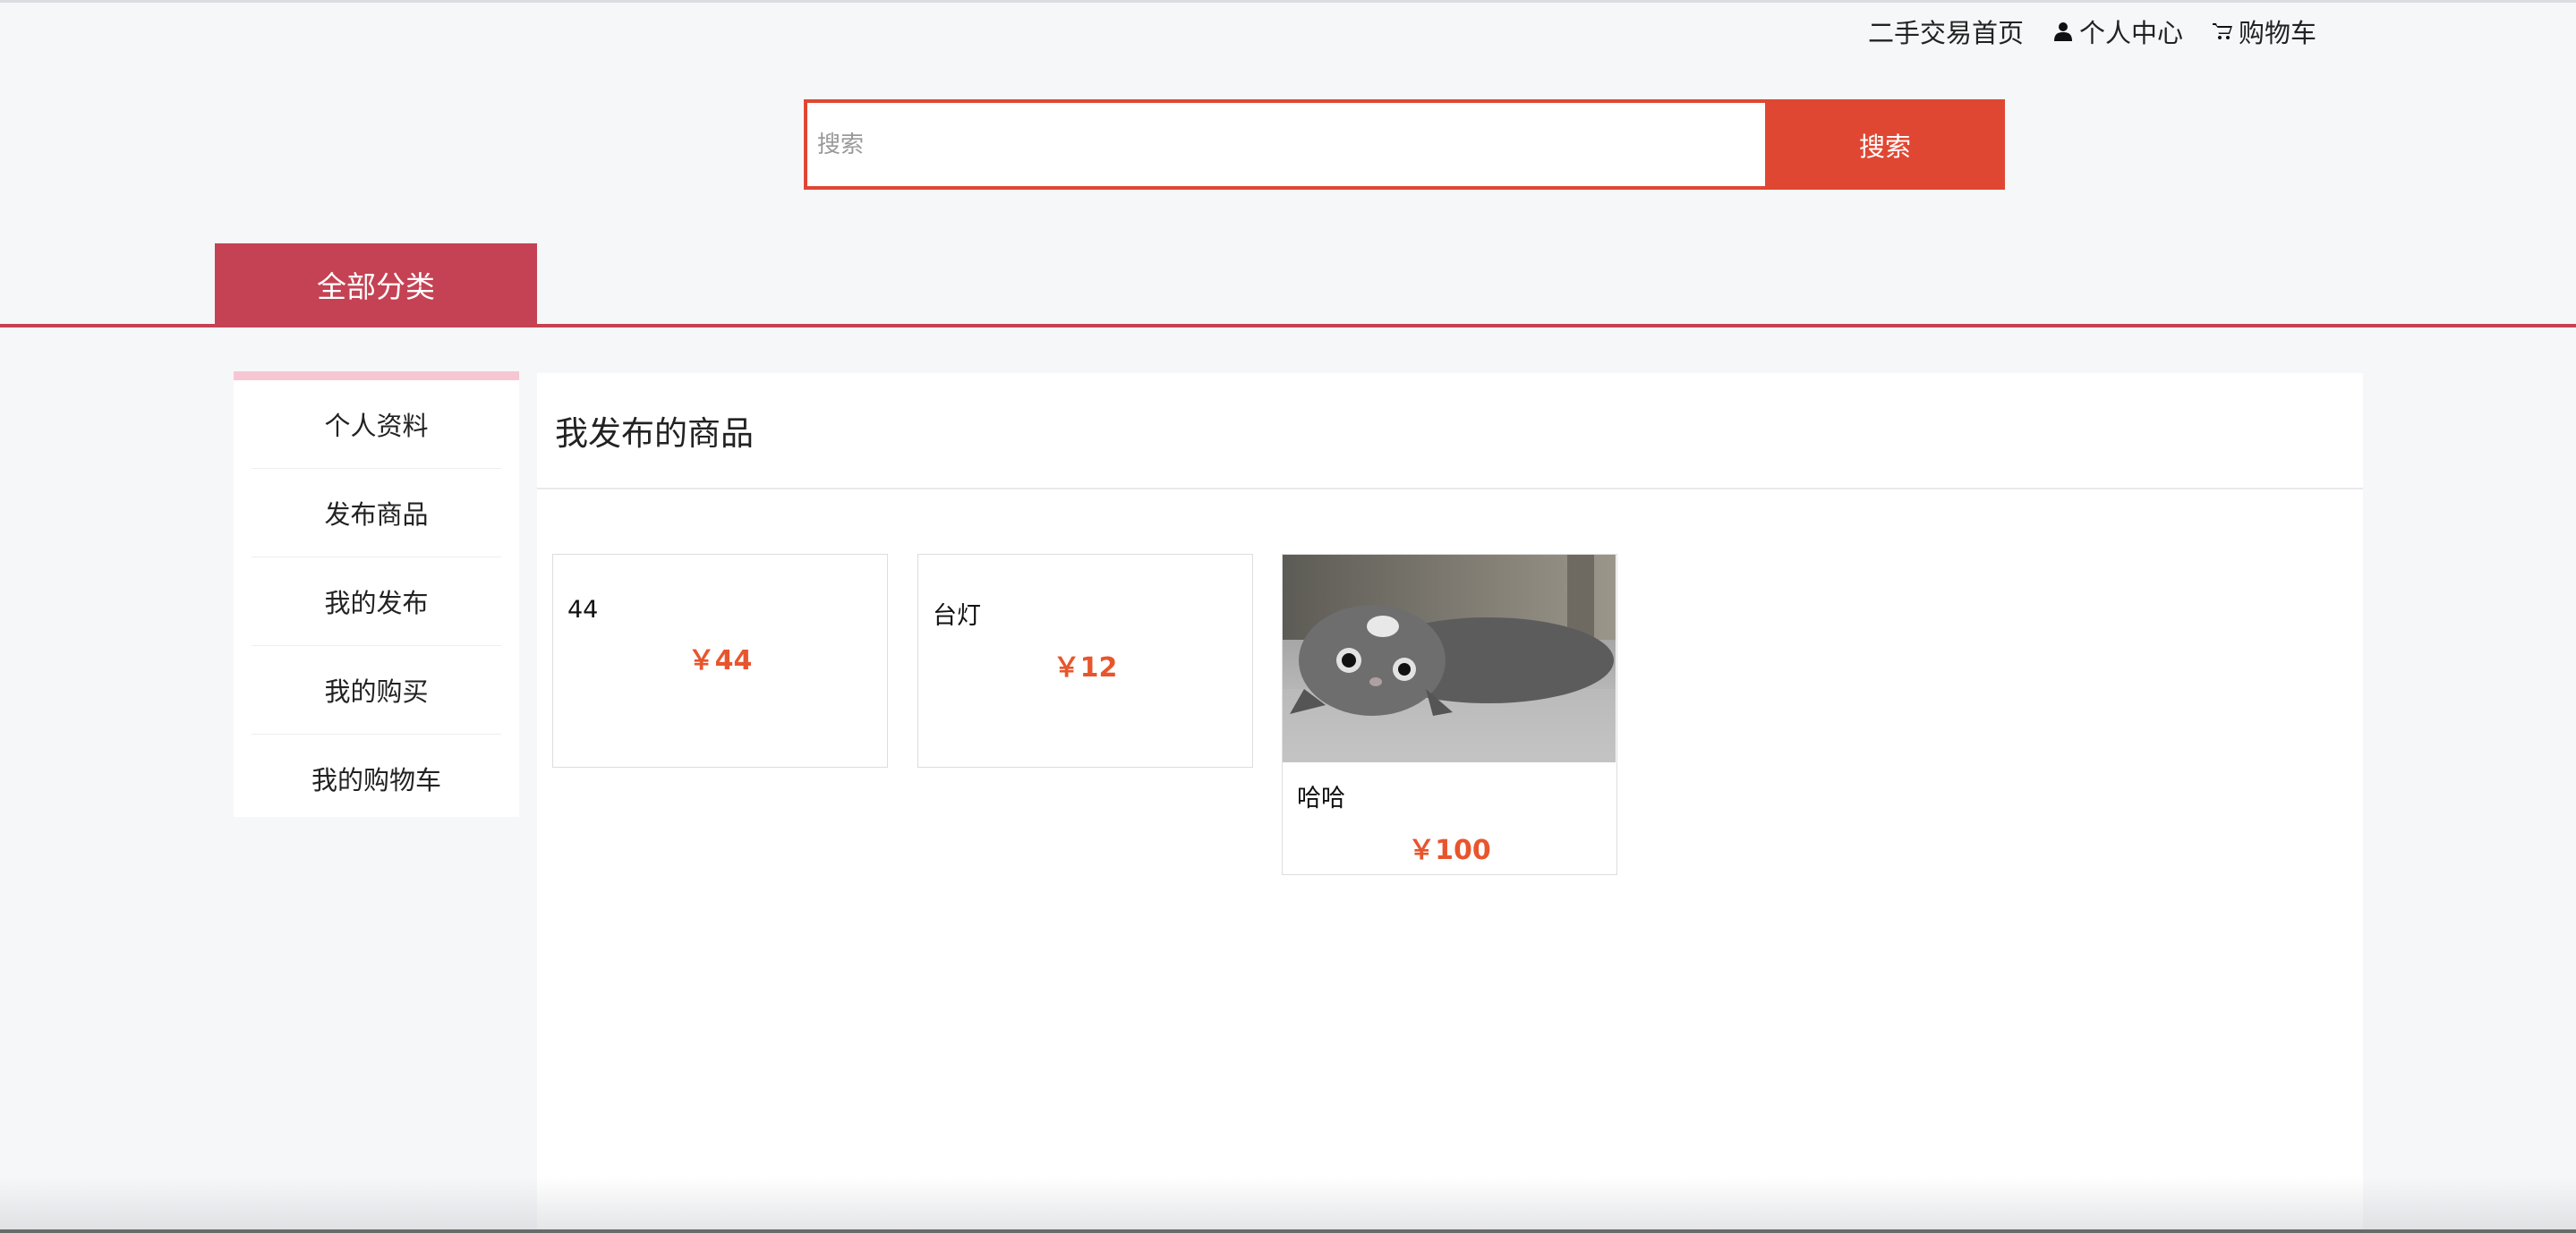  Describe the element at coordinates (654, 433) in the screenshot. I see `page-title-text: 我发布的商品` at that location.